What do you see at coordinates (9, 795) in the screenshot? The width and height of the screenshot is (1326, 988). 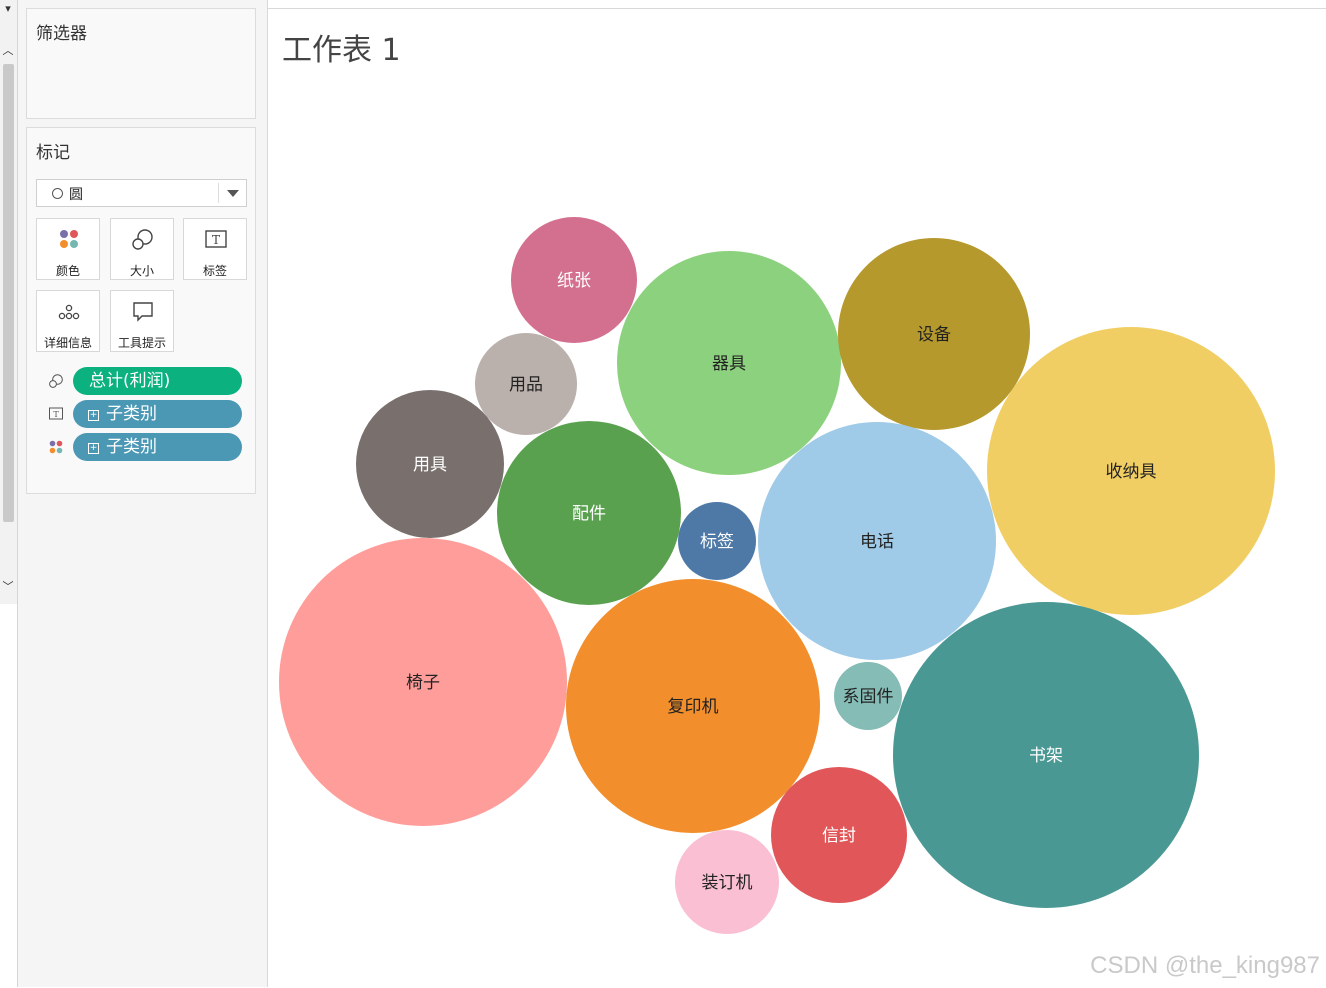 I see `gutter-blank` at bounding box center [9, 795].